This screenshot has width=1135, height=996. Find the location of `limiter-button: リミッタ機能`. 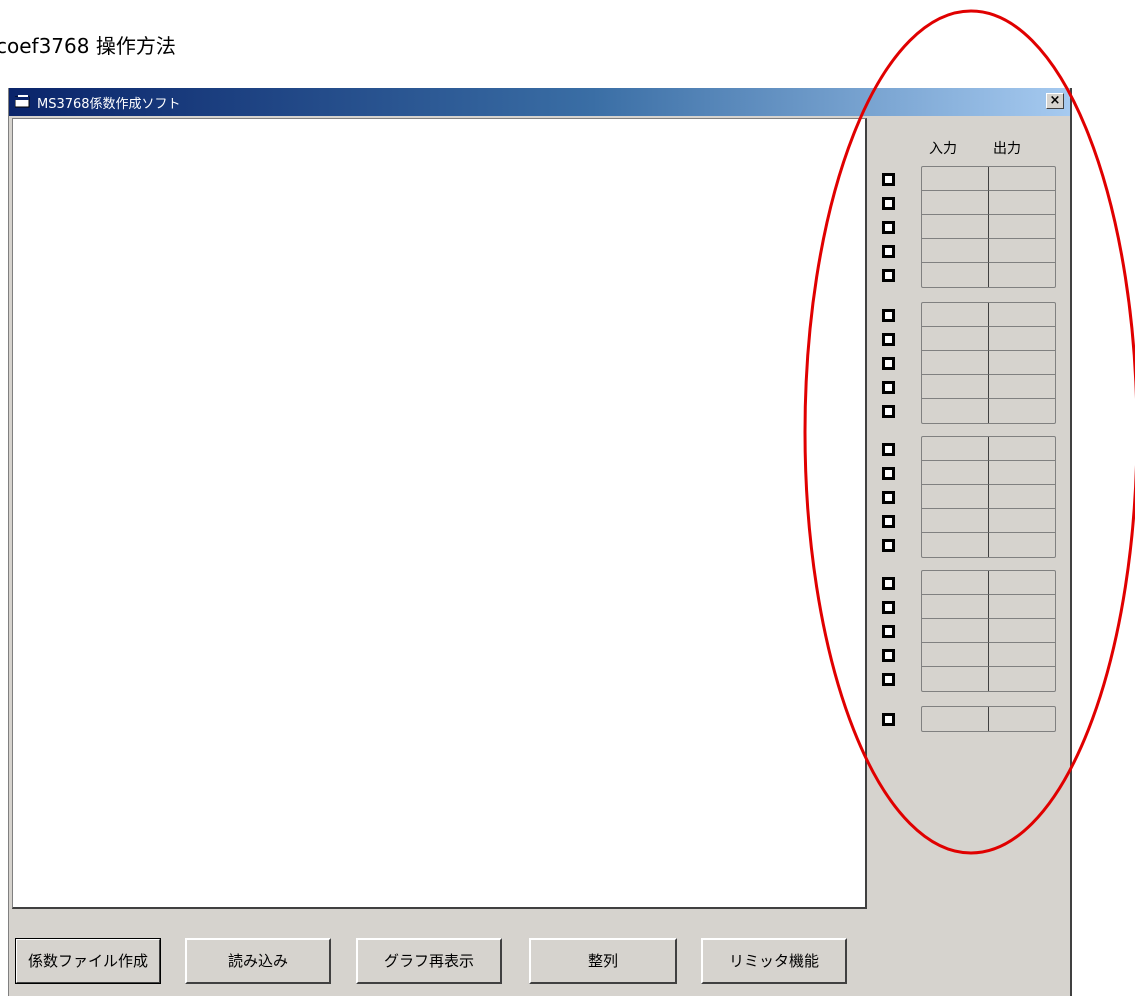

limiter-button: リミッタ機能 is located at coordinates (774, 961).